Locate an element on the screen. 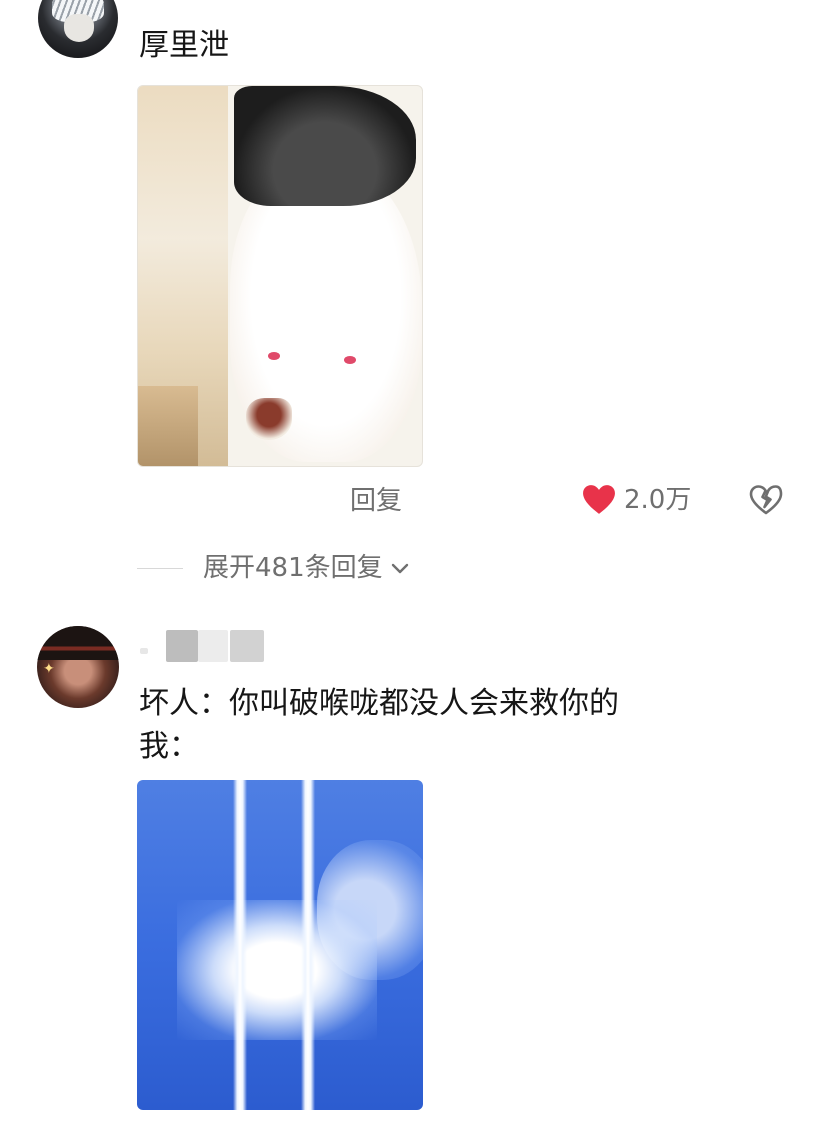 This screenshot has height=1124, width=828. heart-icon is located at coordinates (599, 499).